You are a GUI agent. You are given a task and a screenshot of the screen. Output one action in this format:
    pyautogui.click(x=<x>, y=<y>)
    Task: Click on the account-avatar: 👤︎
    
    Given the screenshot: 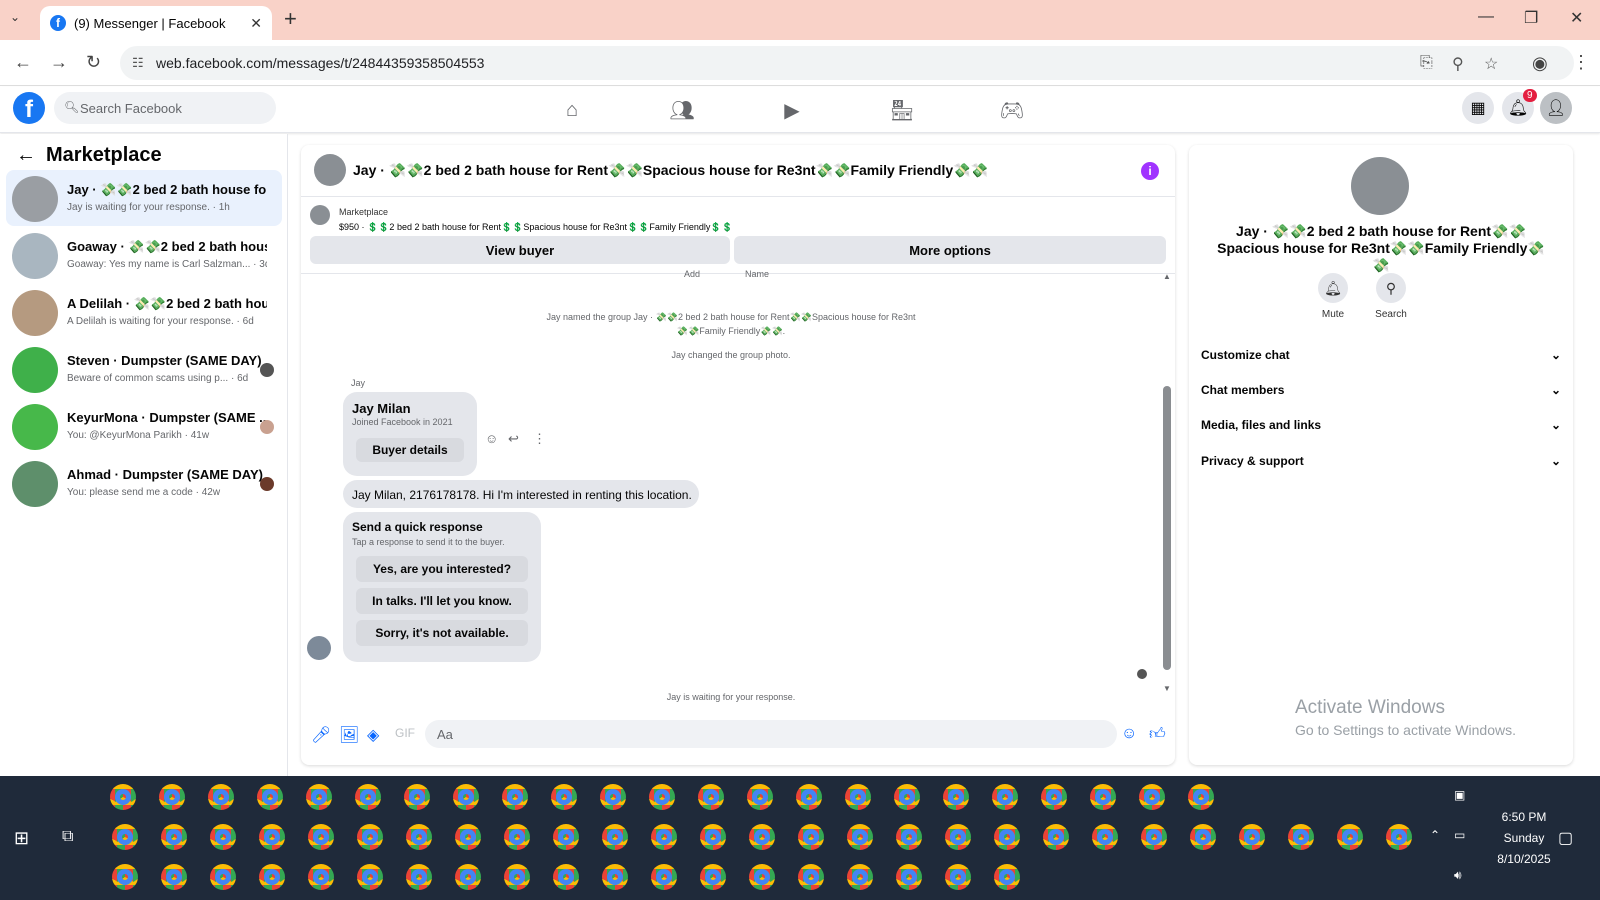 What is the action you would take?
    pyautogui.click(x=1556, y=108)
    